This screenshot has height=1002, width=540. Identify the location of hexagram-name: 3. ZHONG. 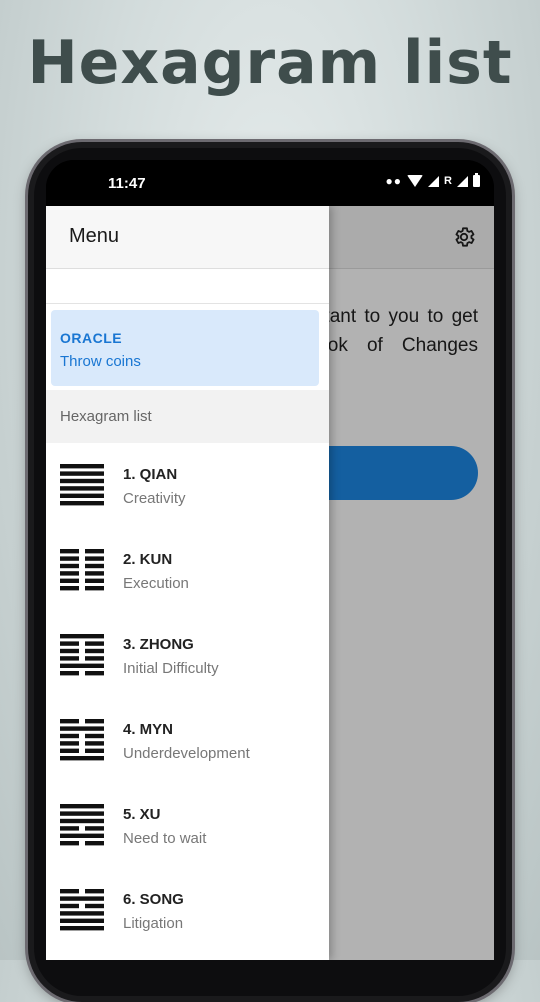
(158, 644).